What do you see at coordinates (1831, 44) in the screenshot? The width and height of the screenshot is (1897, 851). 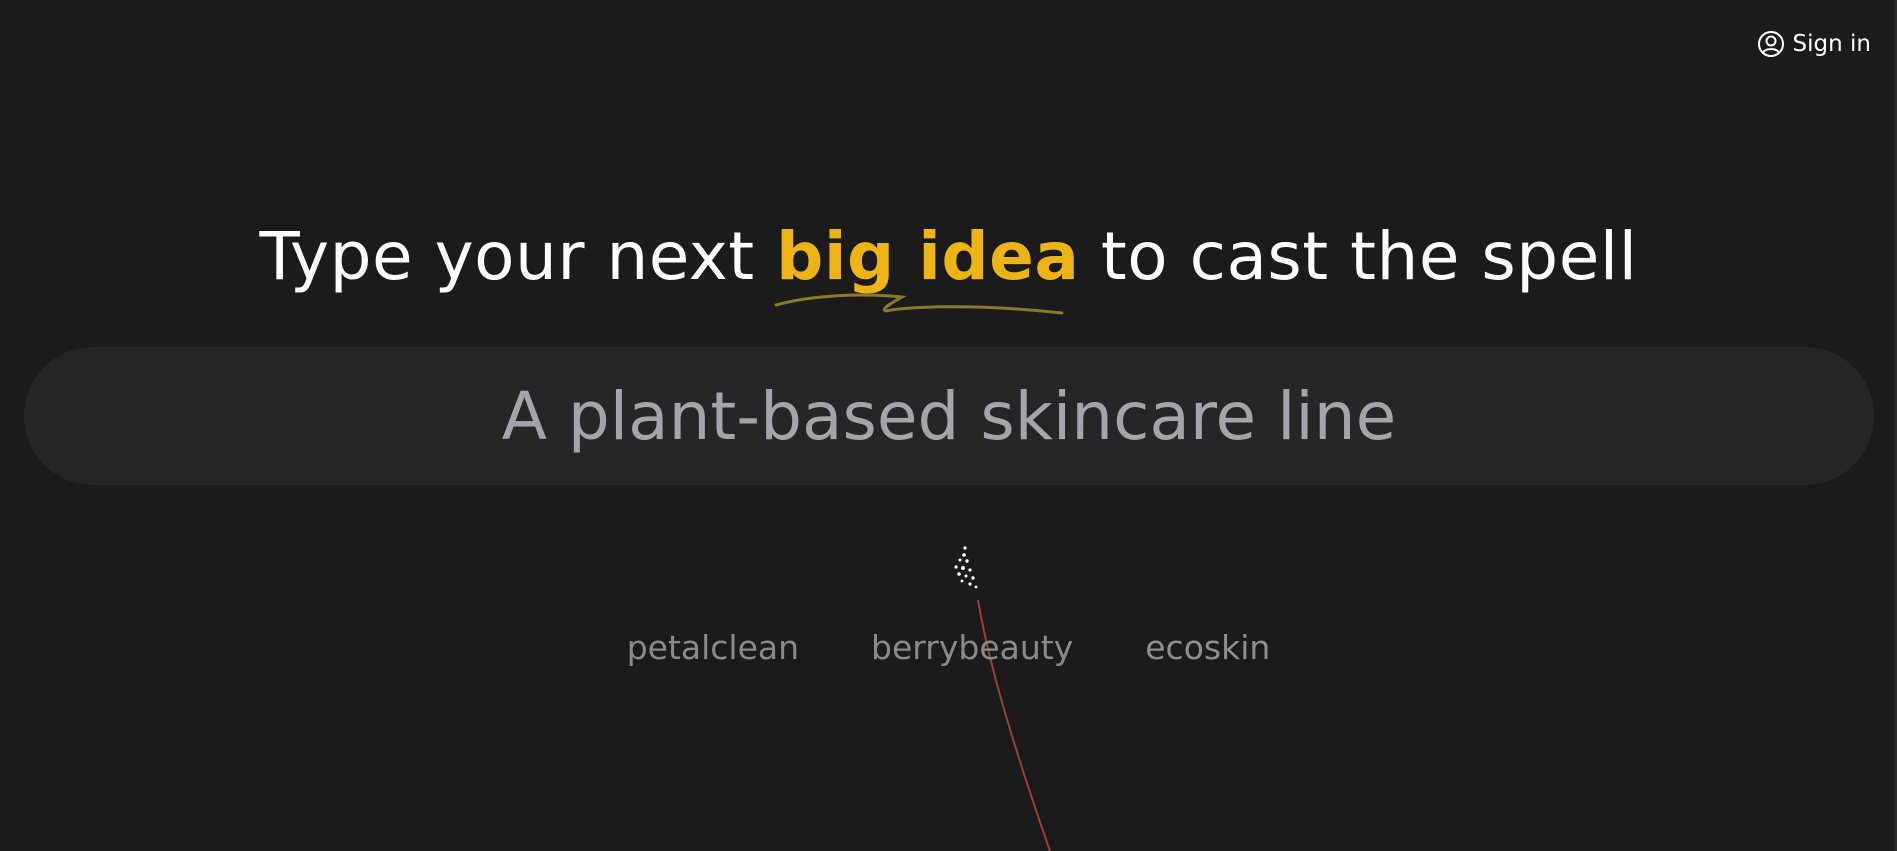 I see `sign-in-label: Sign in` at bounding box center [1831, 44].